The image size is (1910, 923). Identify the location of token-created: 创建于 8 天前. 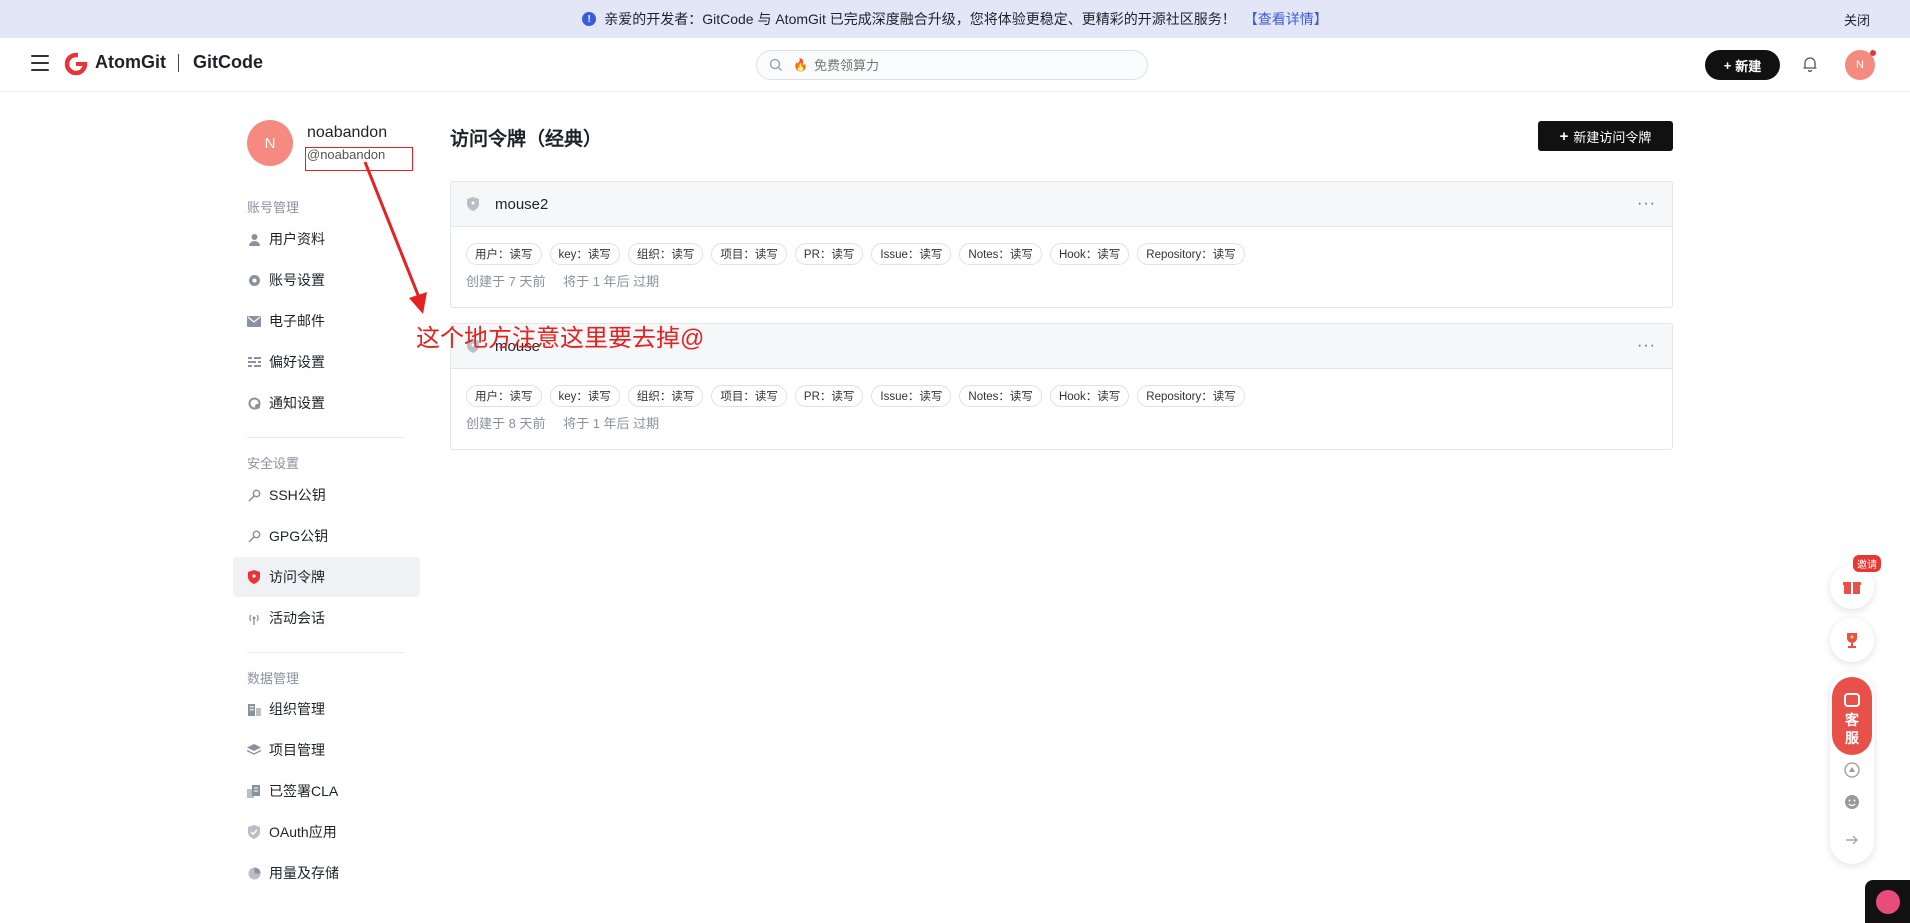
(506, 423).